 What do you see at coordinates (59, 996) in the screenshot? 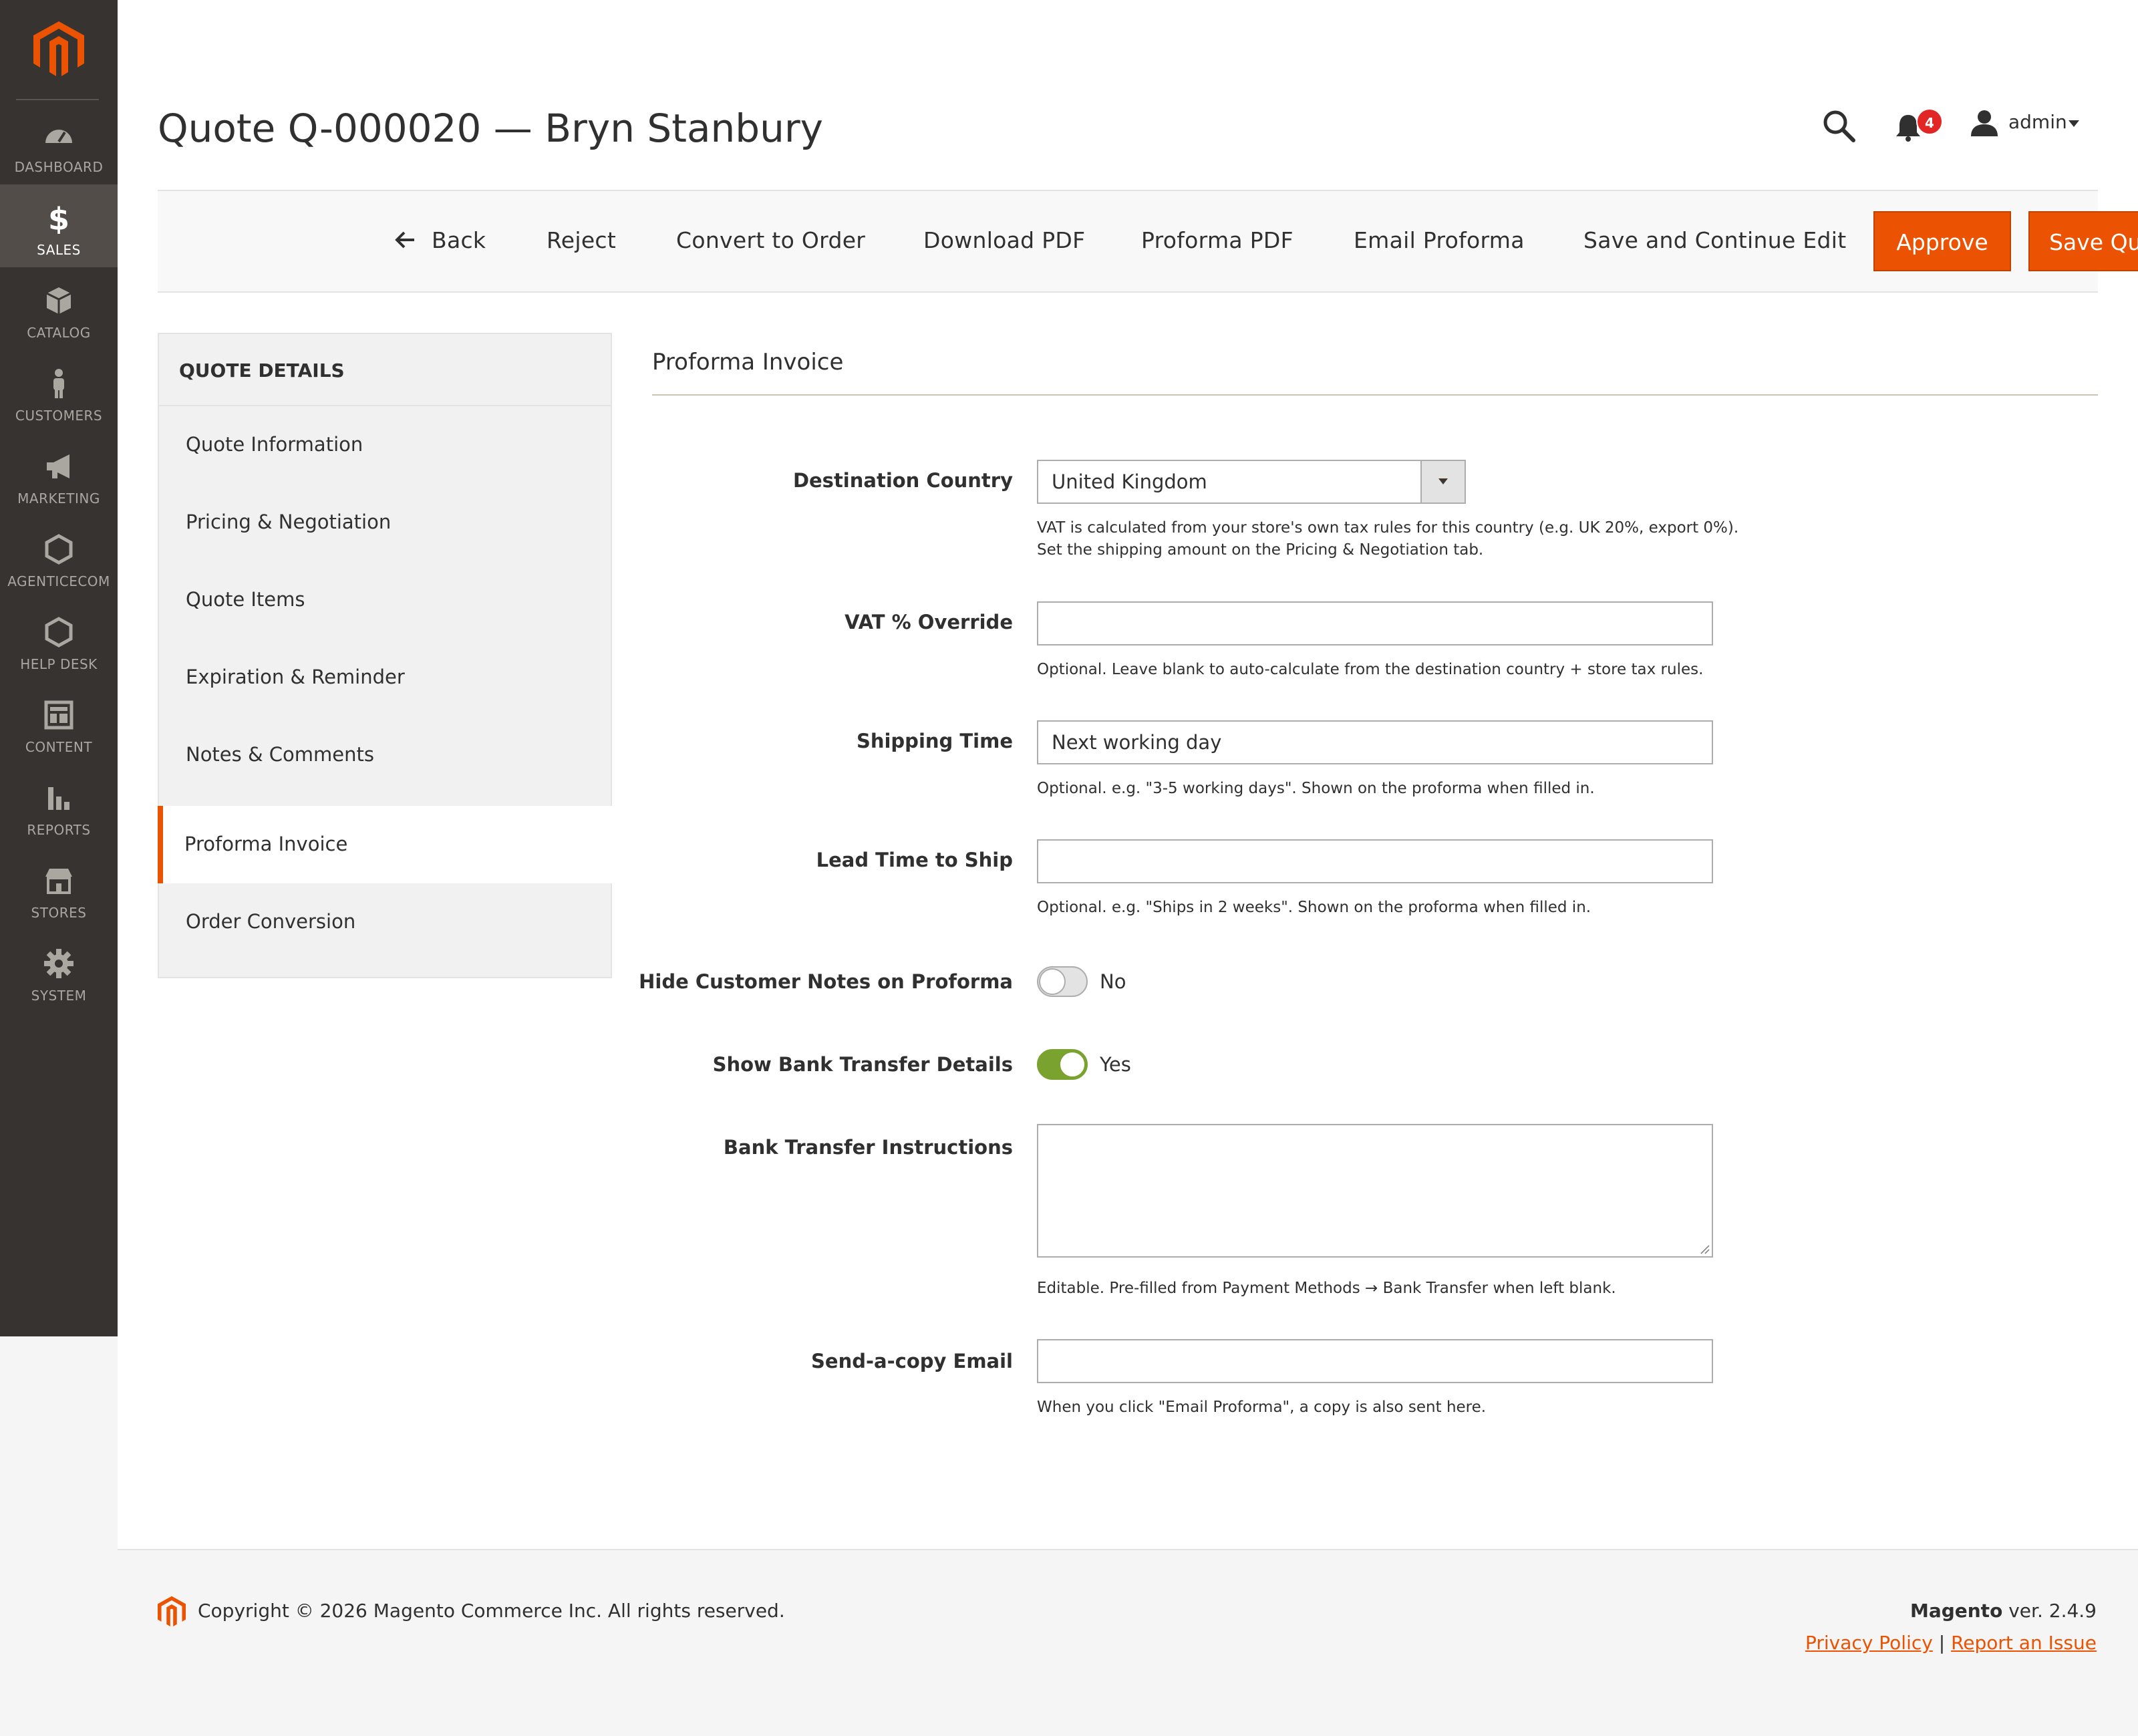
I see `sidebar-item-label: SYSTEM` at bounding box center [59, 996].